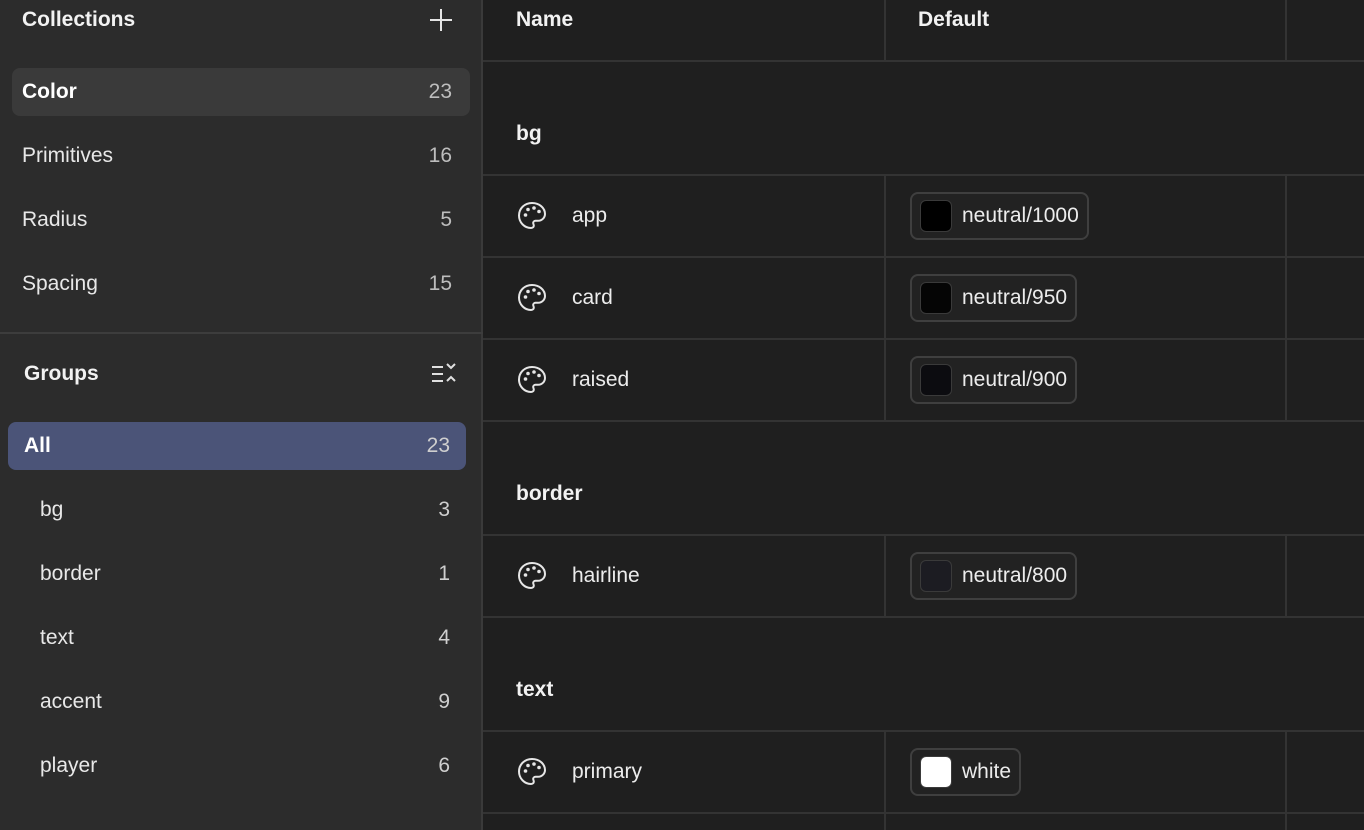 The image size is (1364, 830). I want to click on collection-label: Spacing, so click(60, 283).